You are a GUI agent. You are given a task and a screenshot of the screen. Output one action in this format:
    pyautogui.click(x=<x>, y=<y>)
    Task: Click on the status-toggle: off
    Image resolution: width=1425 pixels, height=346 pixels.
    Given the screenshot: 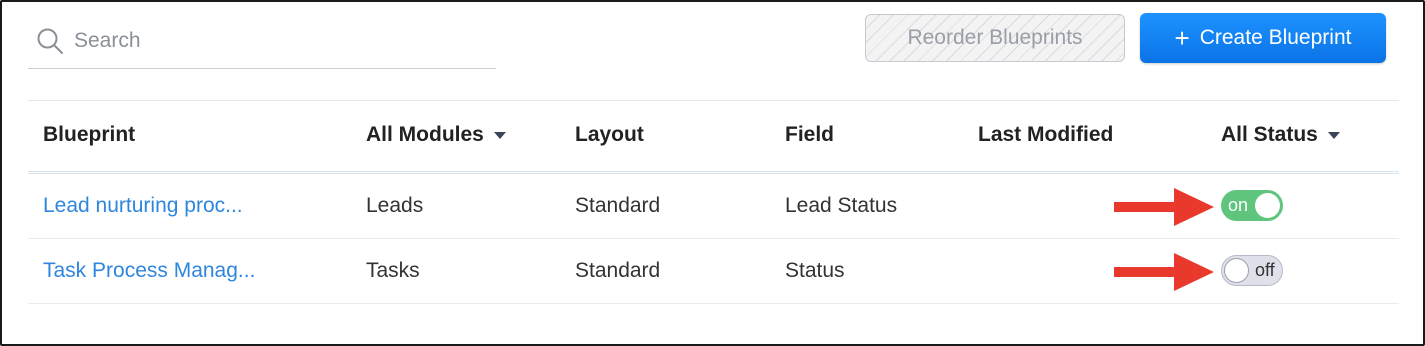 What is the action you would take?
    pyautogui.click(x=1252, y=270)
    